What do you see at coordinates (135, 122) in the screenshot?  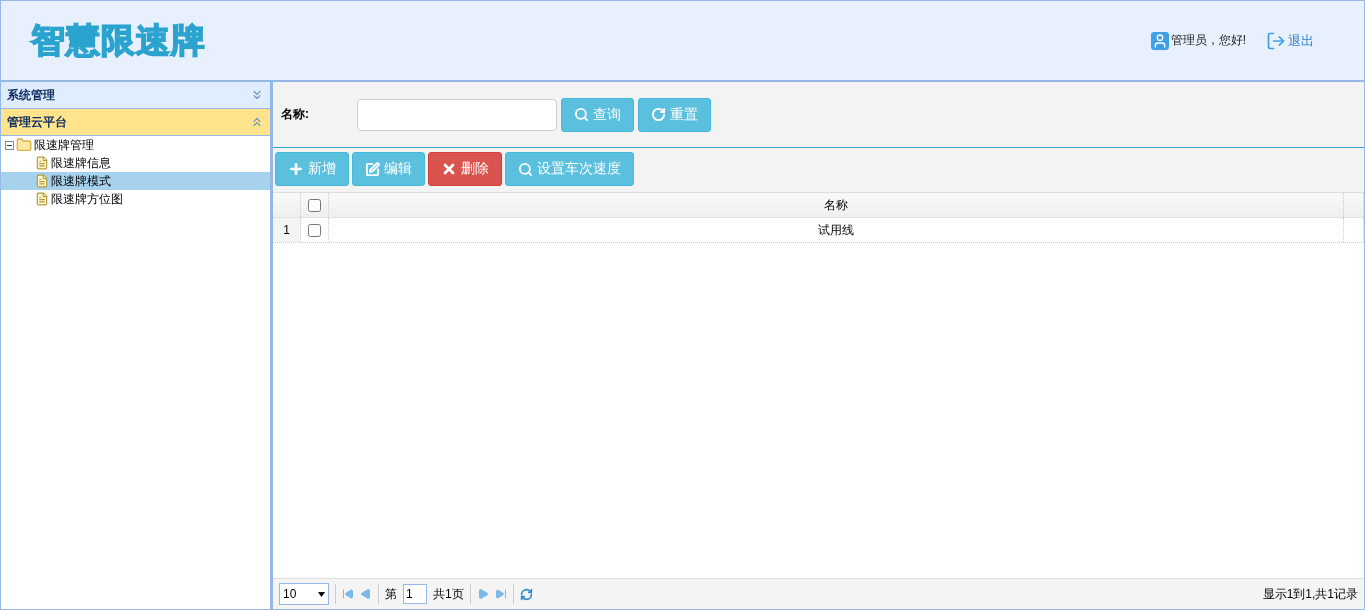 I see `panel-header: 管理云平台` at bounding box center [135, 122].